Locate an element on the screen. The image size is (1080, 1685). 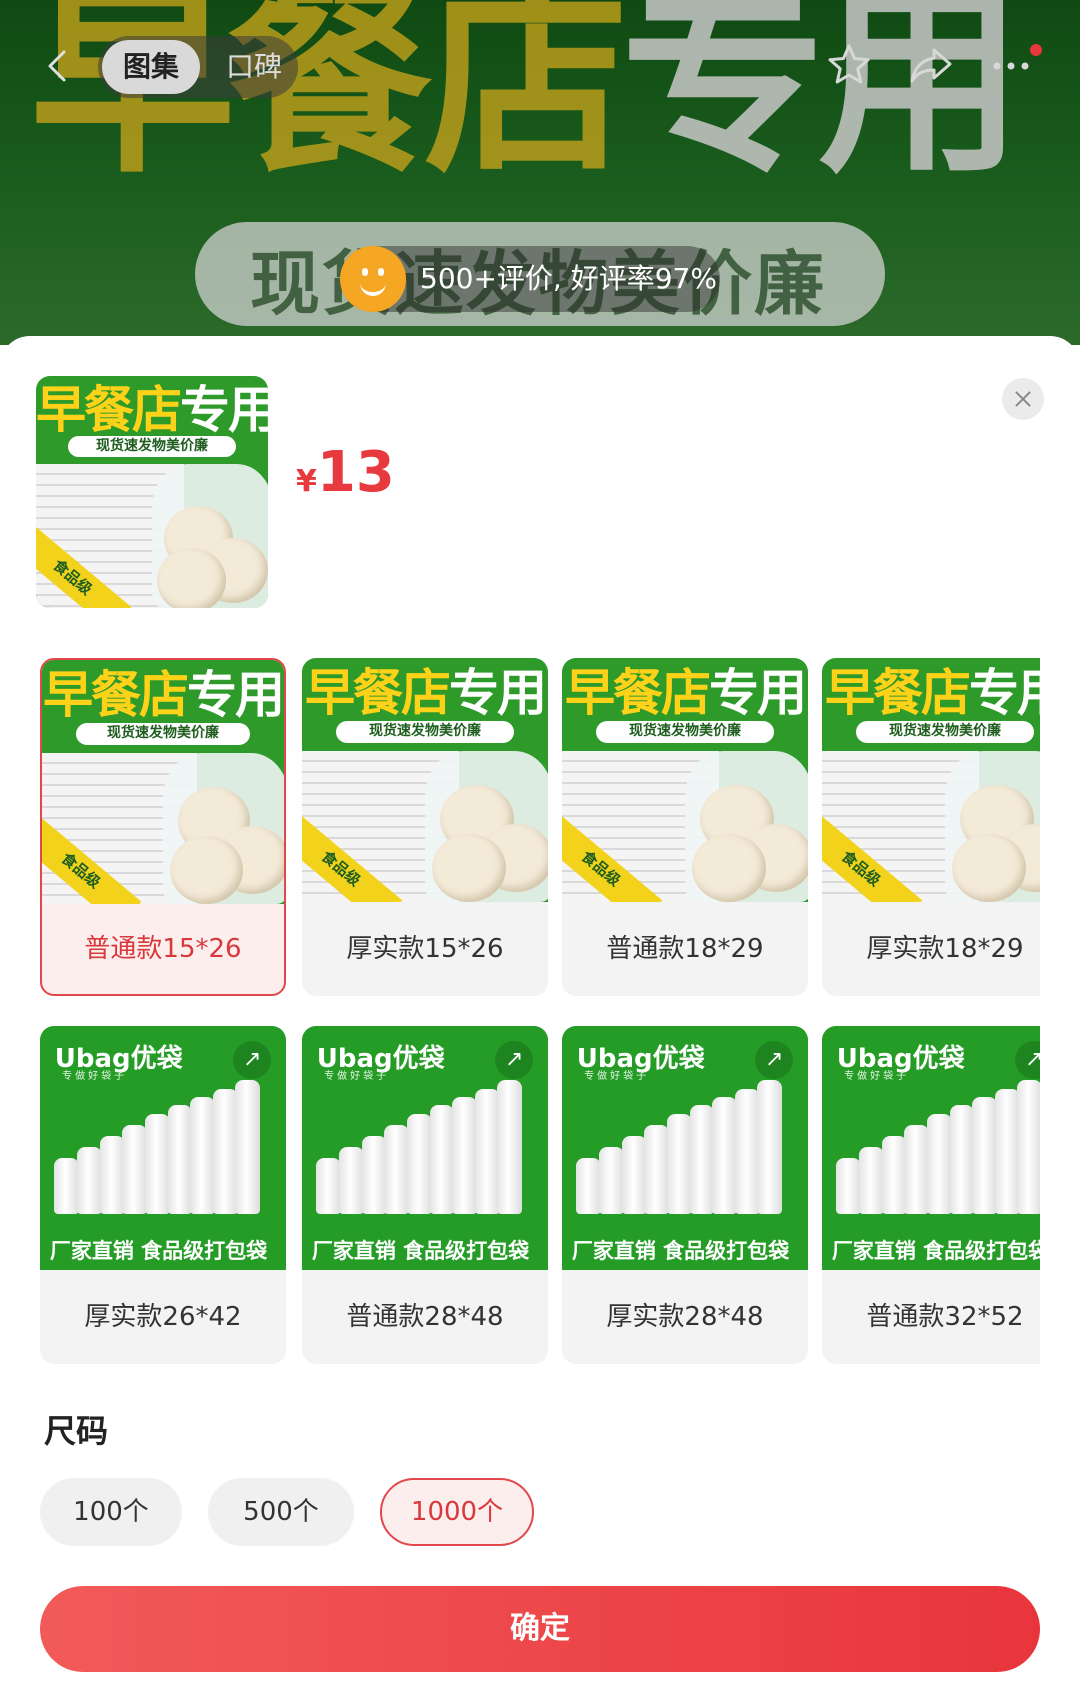
share-icon is located at coordinates (931, 65).